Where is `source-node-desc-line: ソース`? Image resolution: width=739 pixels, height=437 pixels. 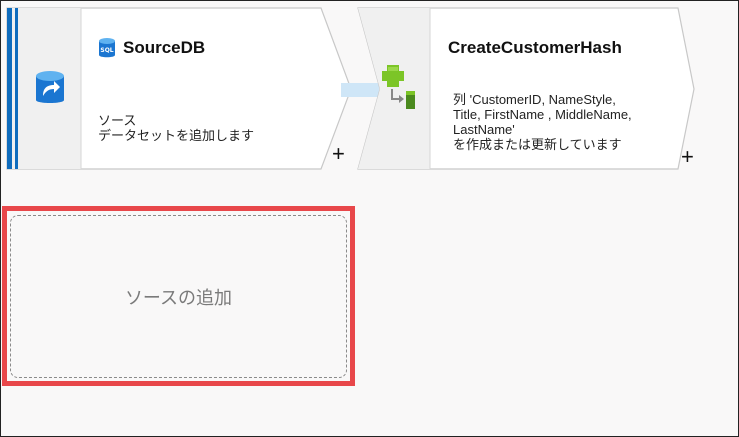
source-node-desc-line: ソース is located at coordinates (117, 120).